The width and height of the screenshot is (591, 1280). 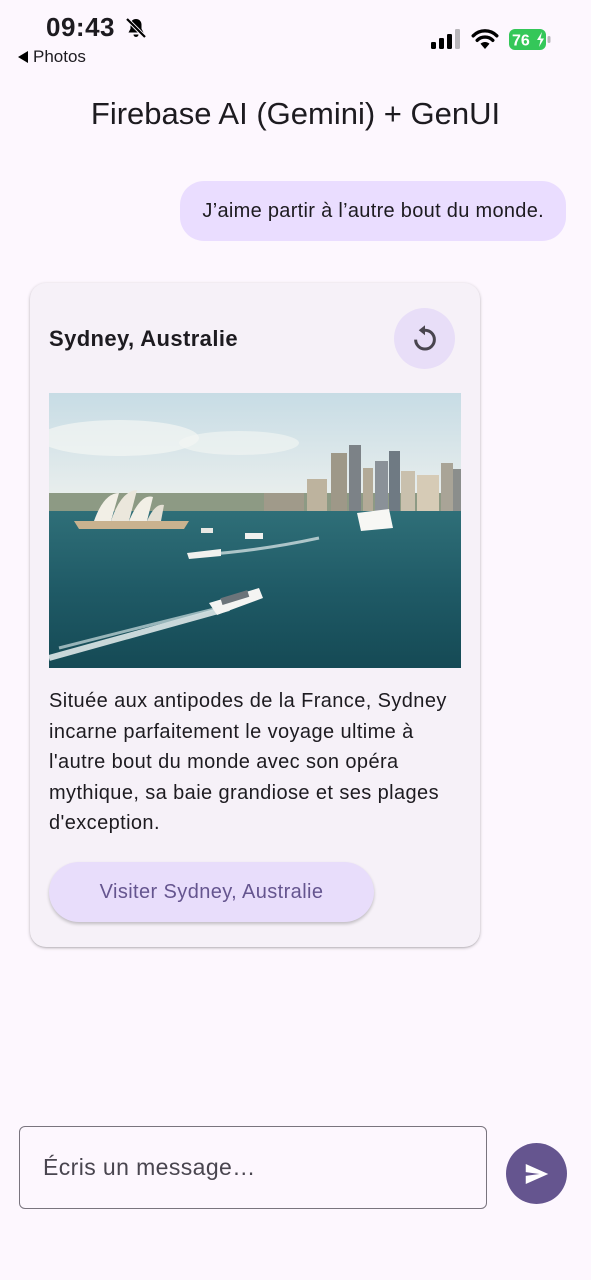 I want to click on battery-level: 76, so click(x=521, y=41).